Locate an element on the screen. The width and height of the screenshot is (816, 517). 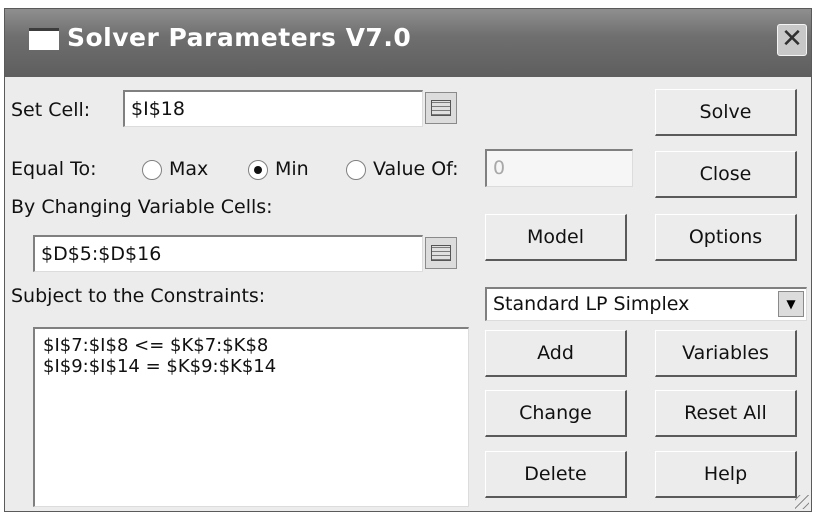
options-button: Options is located at coordinates (726, 237).